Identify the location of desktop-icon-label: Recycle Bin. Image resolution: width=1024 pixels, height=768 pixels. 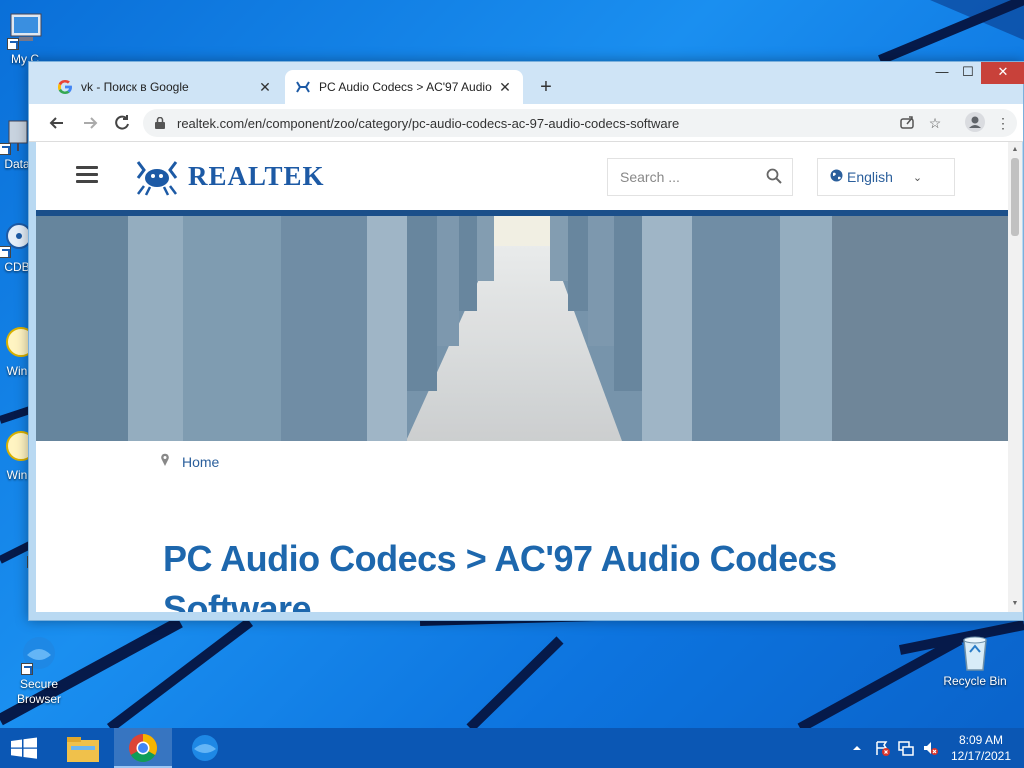
(975, 681).